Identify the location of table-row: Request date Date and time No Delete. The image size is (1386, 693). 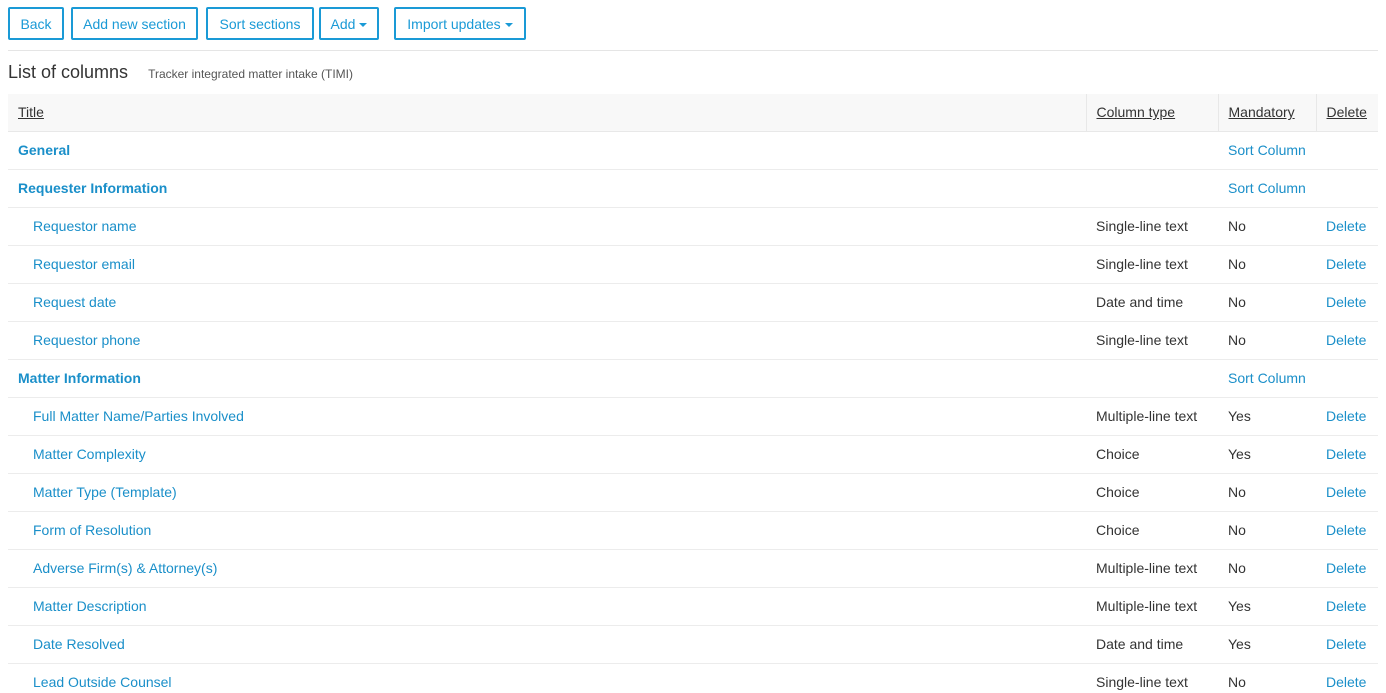
(693, 302).